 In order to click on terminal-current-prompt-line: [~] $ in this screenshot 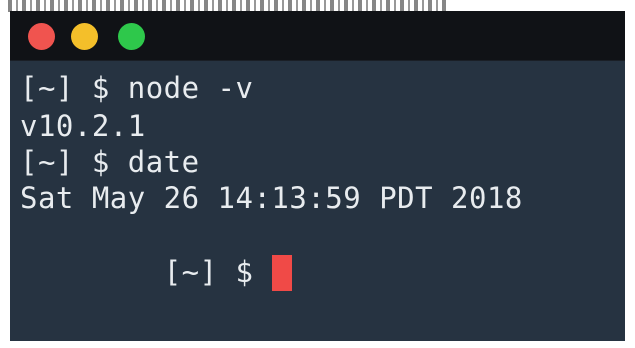, I will do `click(156, 256)`.